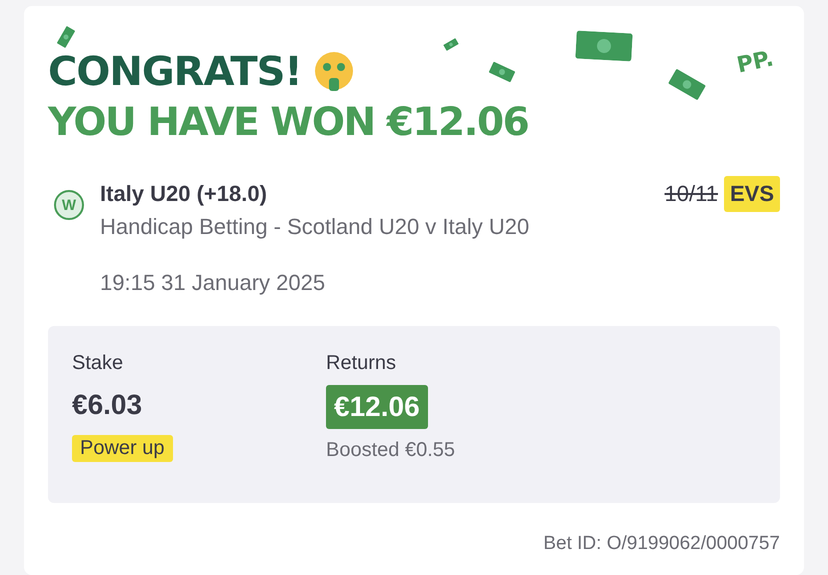 The height and width of the screenshot is (575, 828). Describe the element at coordinates (661, 544) in the screenshot. I see `bet-id: Bet ID: O/9199062/0000757` at that location.